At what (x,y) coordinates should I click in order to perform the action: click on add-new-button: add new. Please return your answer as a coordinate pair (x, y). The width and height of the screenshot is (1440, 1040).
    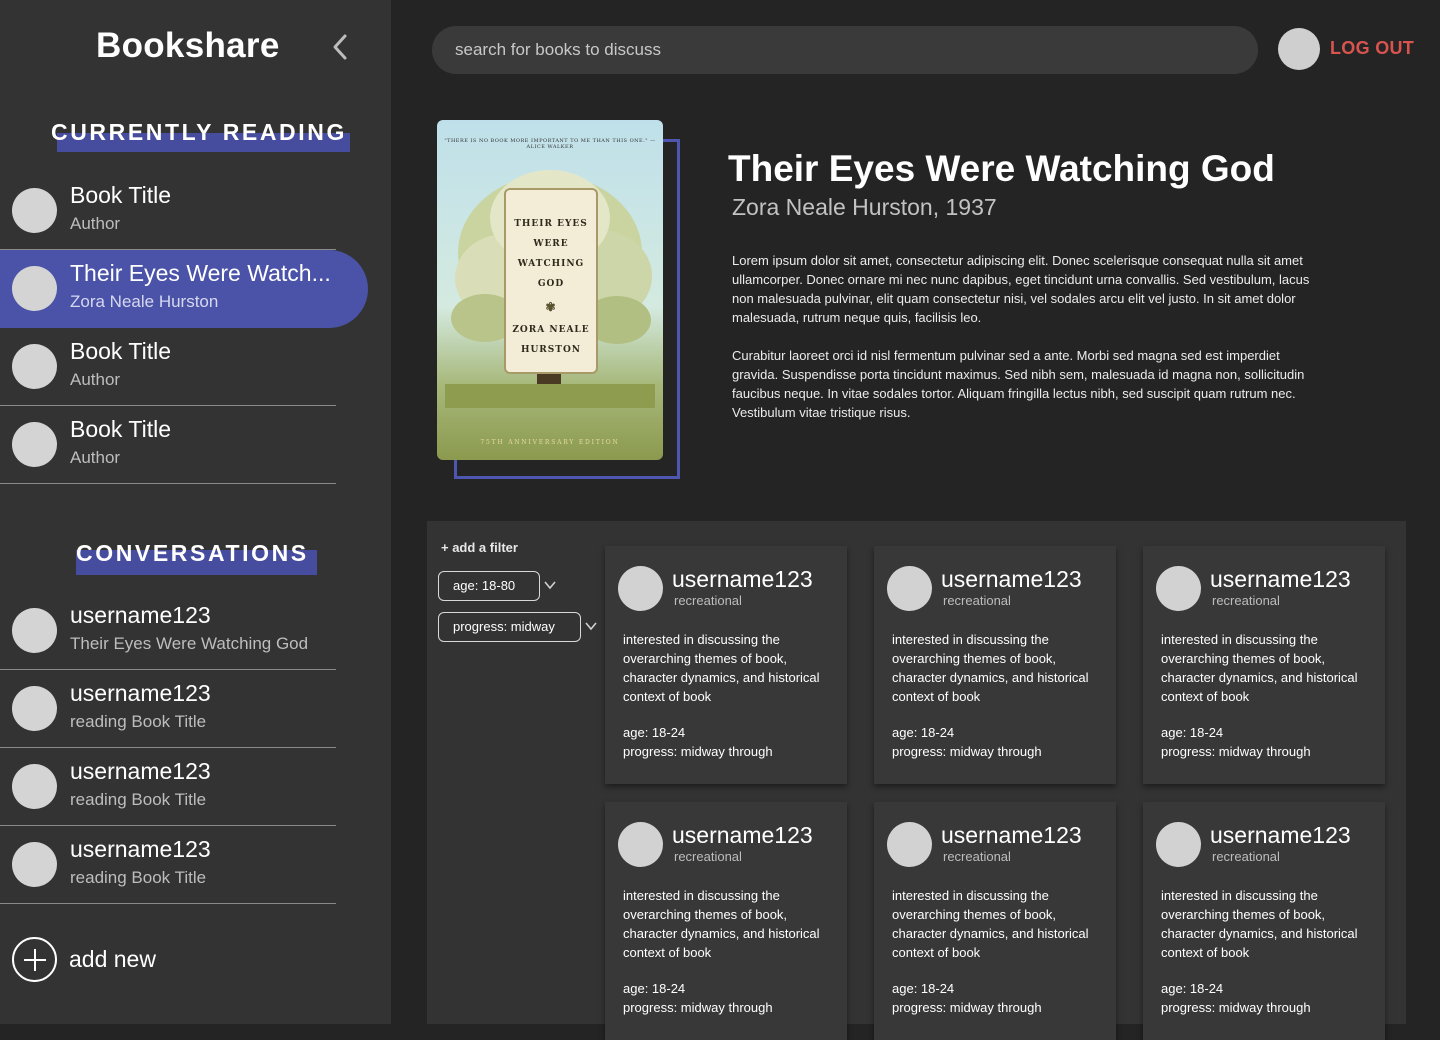
    Looking at the image, I should click on (112, 960).